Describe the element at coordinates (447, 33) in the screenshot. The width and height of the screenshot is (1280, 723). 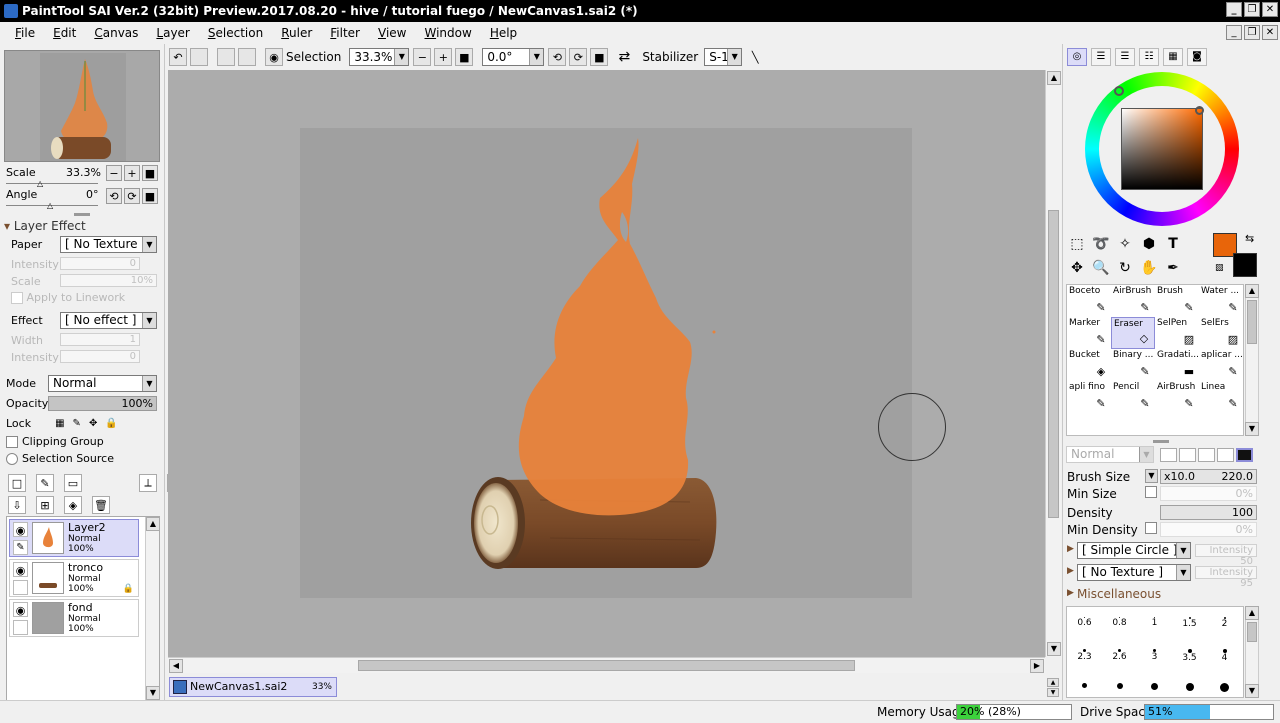
I see `menu-window: Window` at that location.